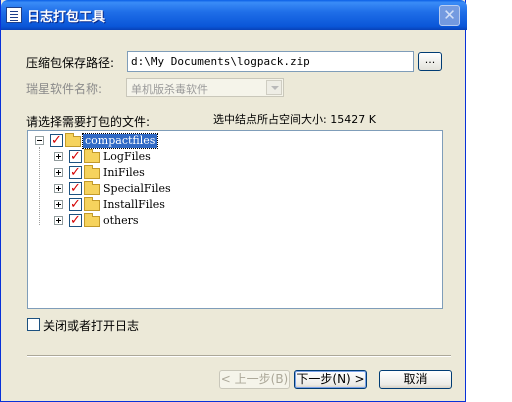  Describe the element at coordinates (39, 186) in the screenshot. I see `tree-line` at that location.